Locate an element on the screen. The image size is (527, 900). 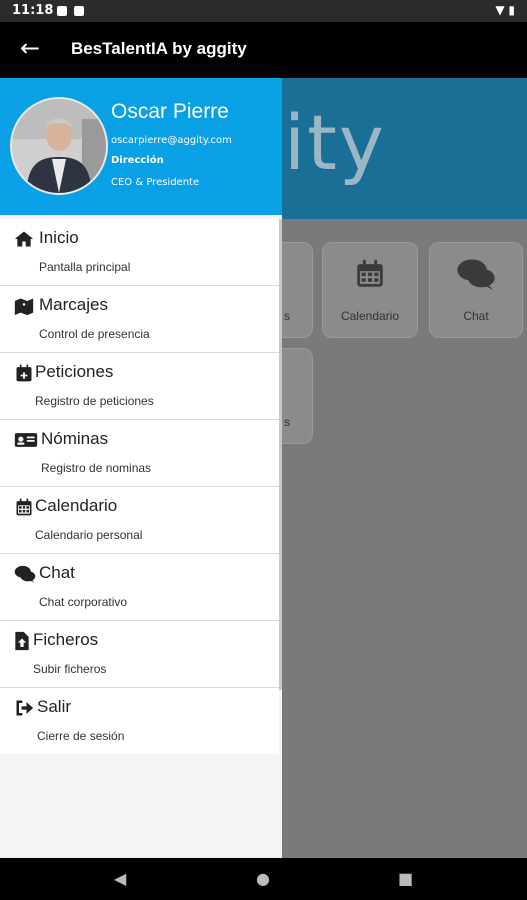
background-tile-calendar: Calendario is located at coordinates (370, 290).